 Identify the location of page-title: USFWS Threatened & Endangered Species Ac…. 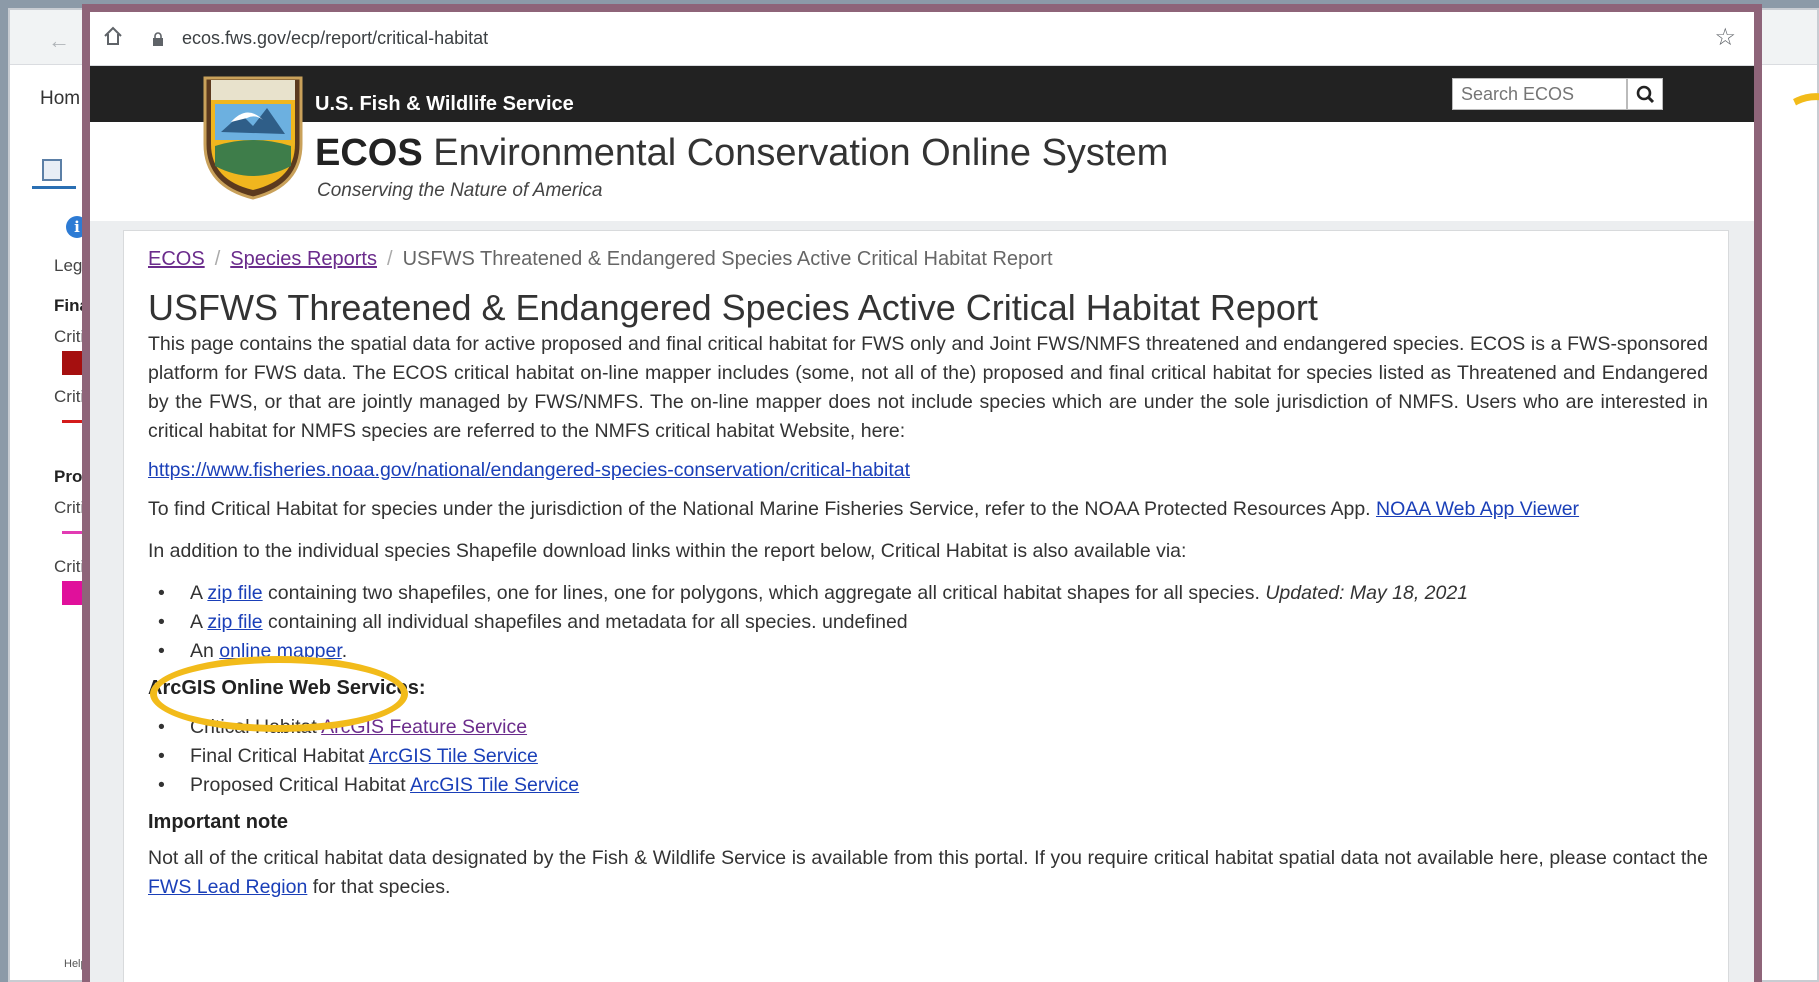
(733, 307).